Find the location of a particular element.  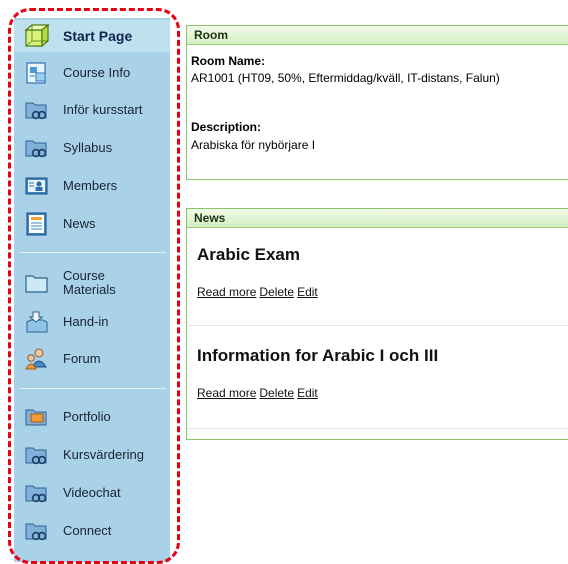

sidebar-item-course-info: Course Info is located at coordinates (92, 73).